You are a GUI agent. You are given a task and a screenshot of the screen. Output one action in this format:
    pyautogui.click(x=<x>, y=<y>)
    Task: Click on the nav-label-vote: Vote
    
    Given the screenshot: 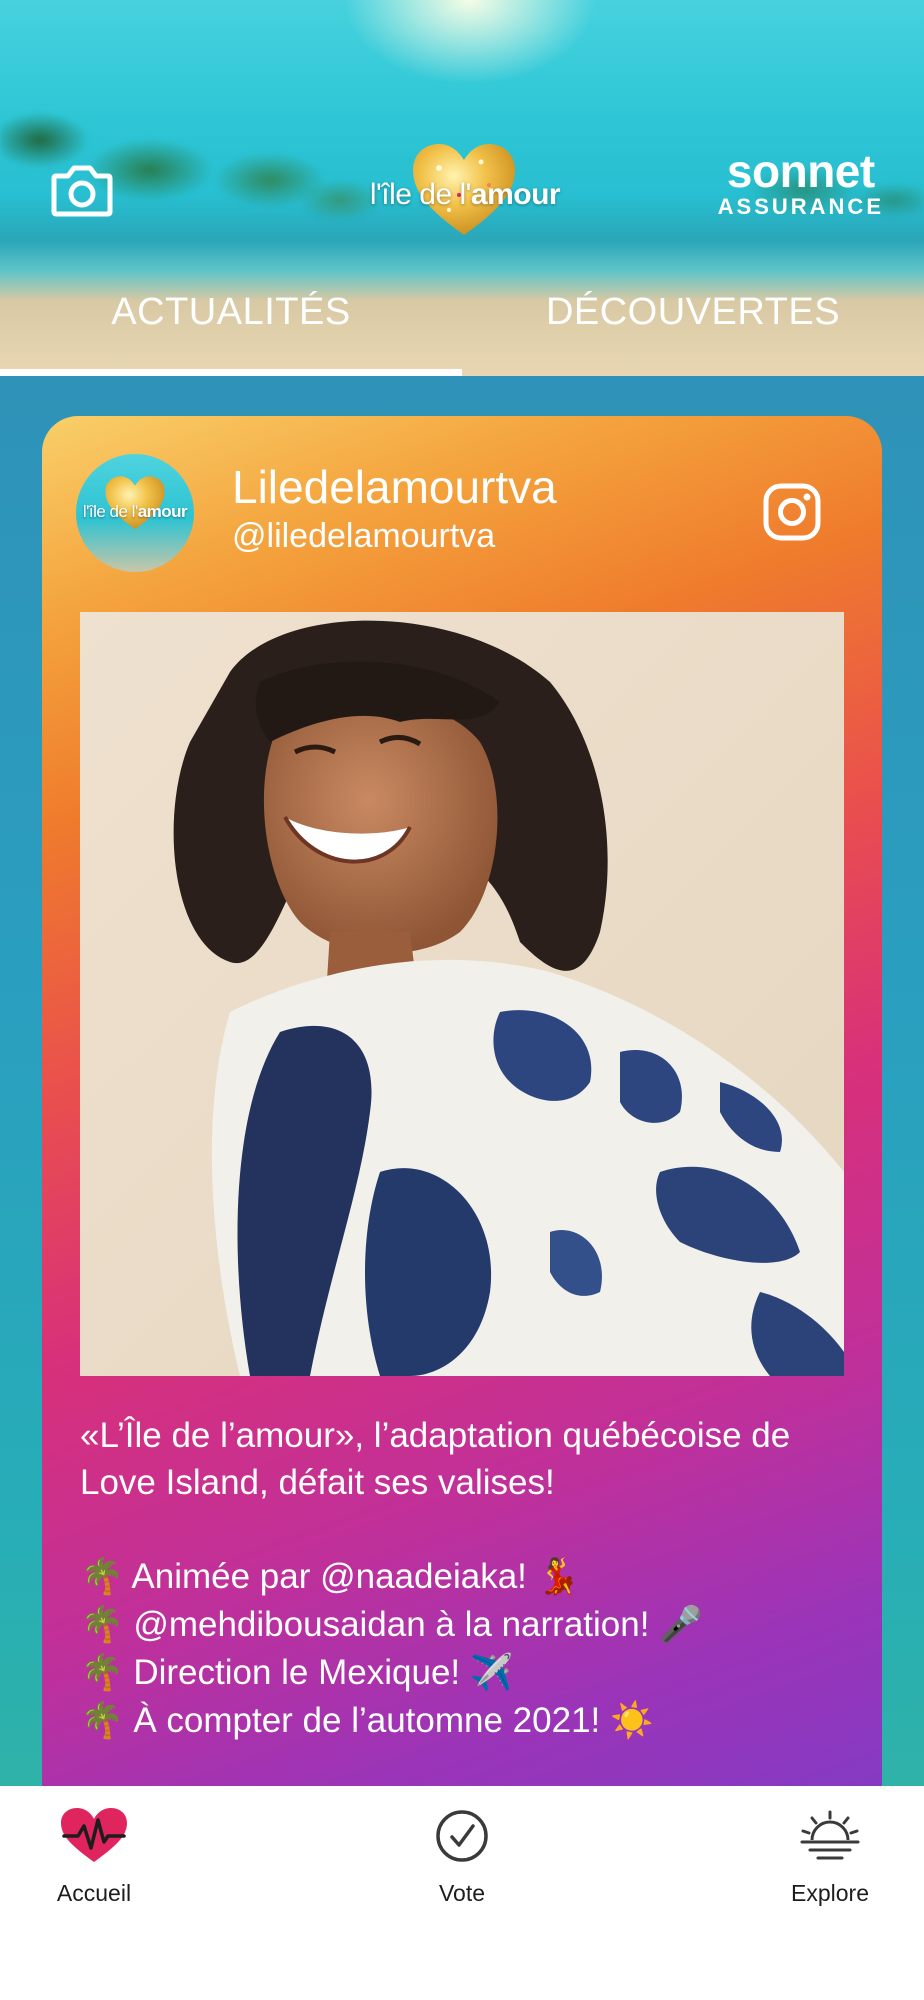 What is the action you would take?
    pyautogui.click(x=462, y=1893)
    